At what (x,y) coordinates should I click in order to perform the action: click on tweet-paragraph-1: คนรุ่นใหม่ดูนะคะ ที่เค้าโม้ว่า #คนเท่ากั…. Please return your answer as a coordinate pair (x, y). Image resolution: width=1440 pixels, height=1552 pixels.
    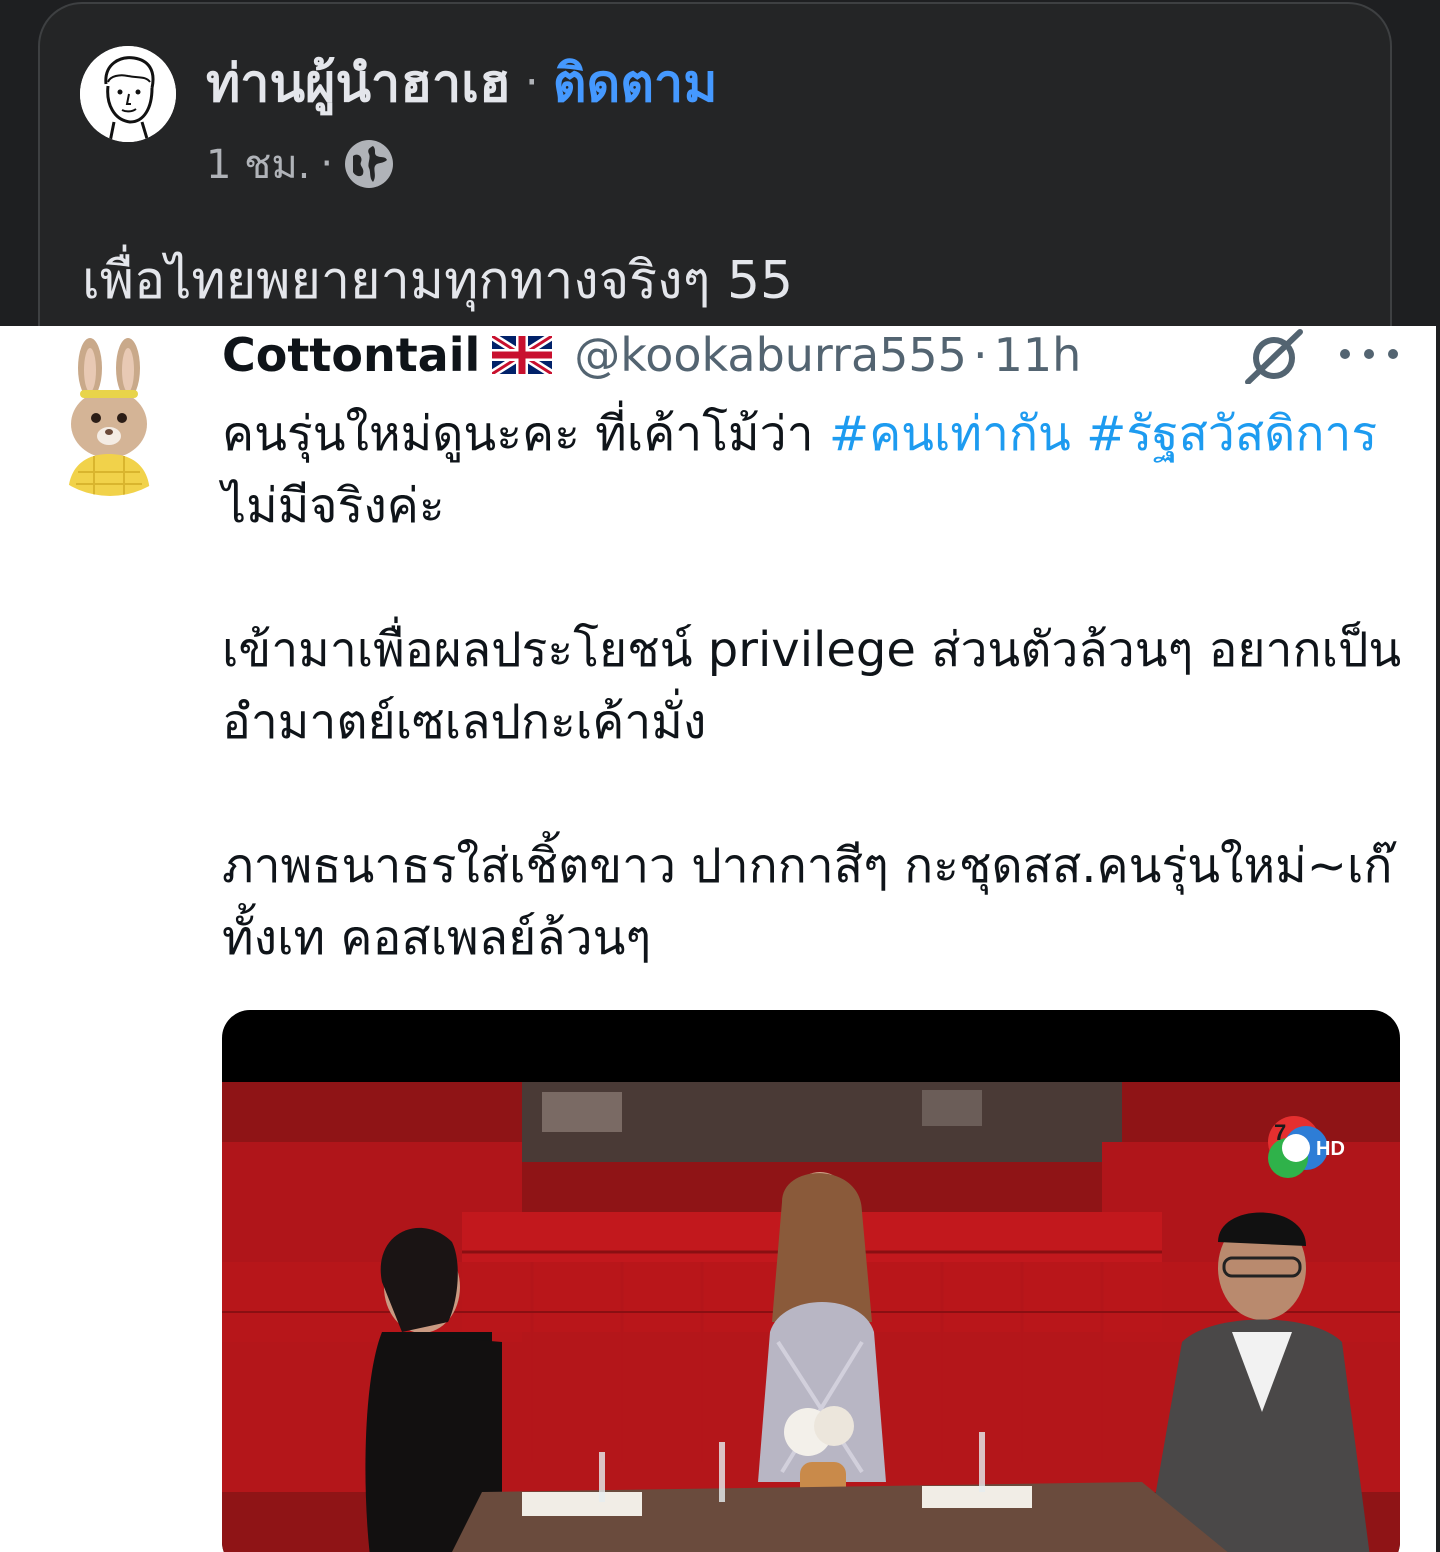
    Looking at the image, I should click on (817, 470).